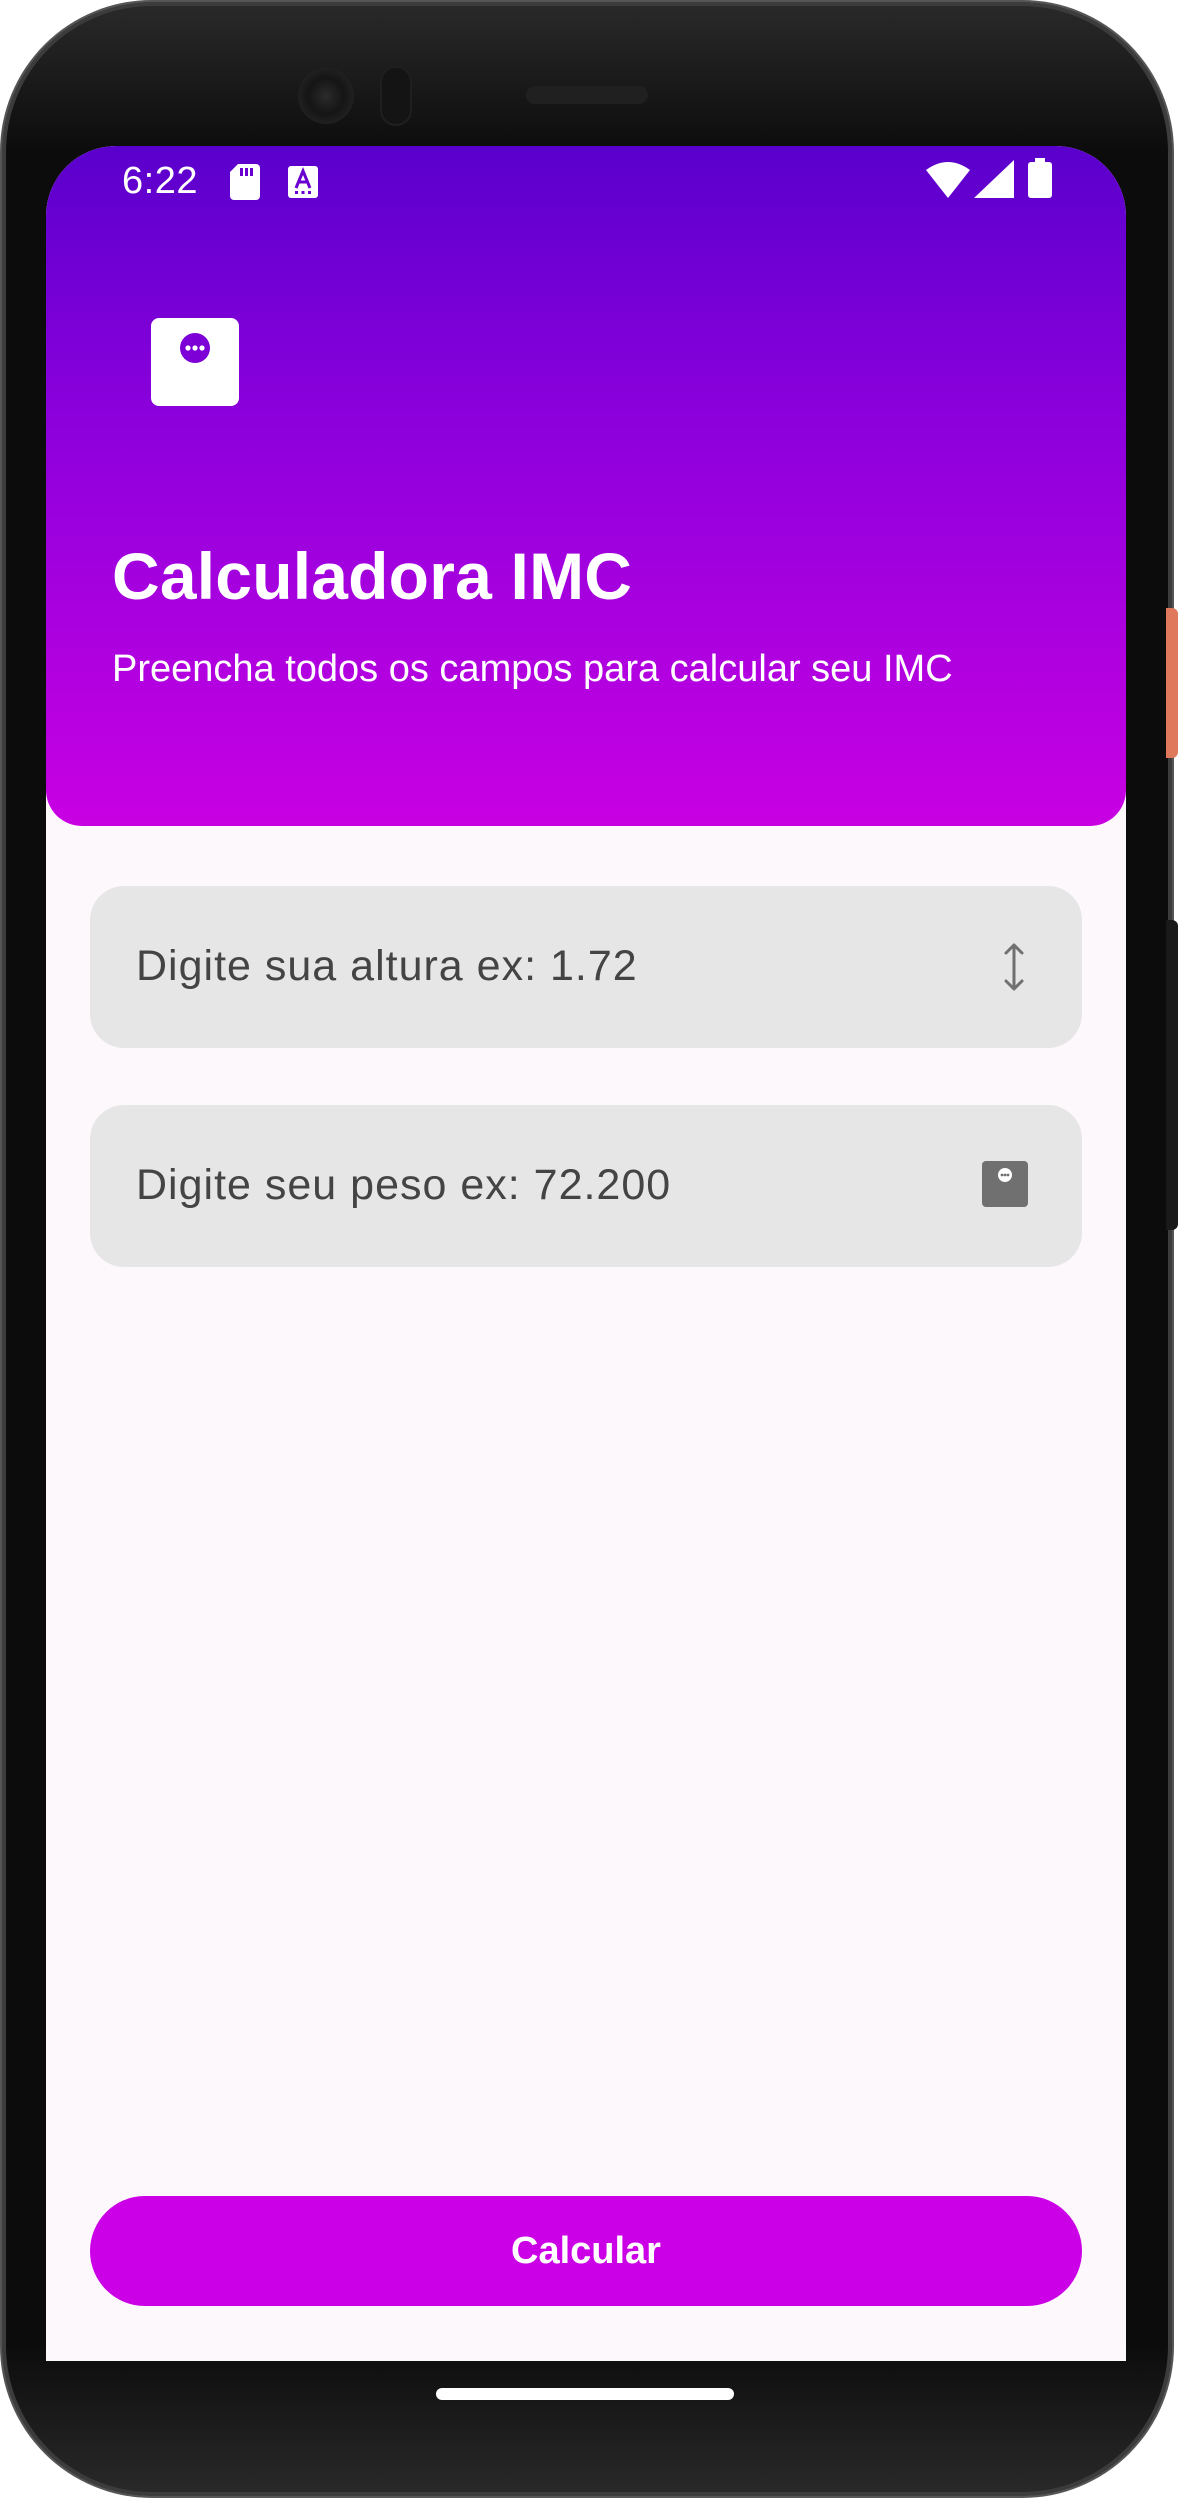 The height and width of the screenshot is (2498, 1178). Describe the element at coordinates (586, 2251) in the screenshot. I see `calculate-button: Calcular` at that location.